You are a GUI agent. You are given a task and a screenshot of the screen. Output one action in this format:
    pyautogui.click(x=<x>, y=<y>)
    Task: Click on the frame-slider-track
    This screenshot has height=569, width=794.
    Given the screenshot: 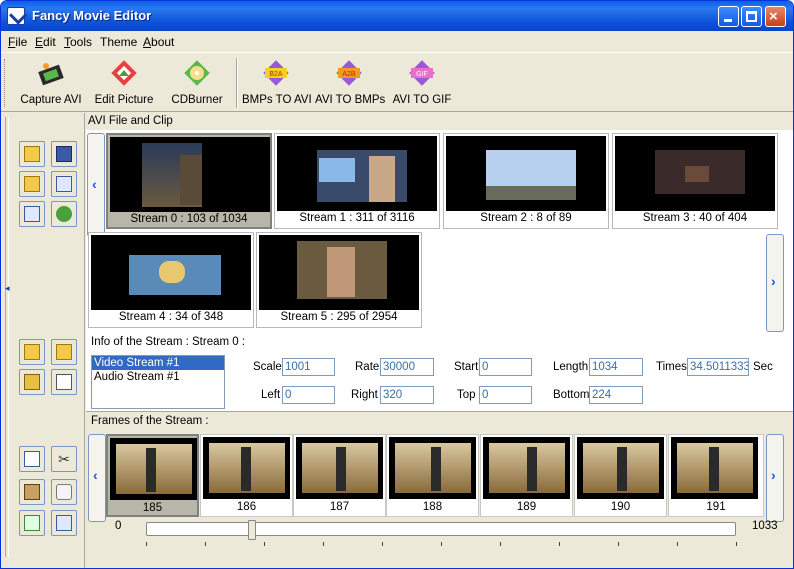 What is the action you would take?
    pyautogui.click(x=441, y=529)
    